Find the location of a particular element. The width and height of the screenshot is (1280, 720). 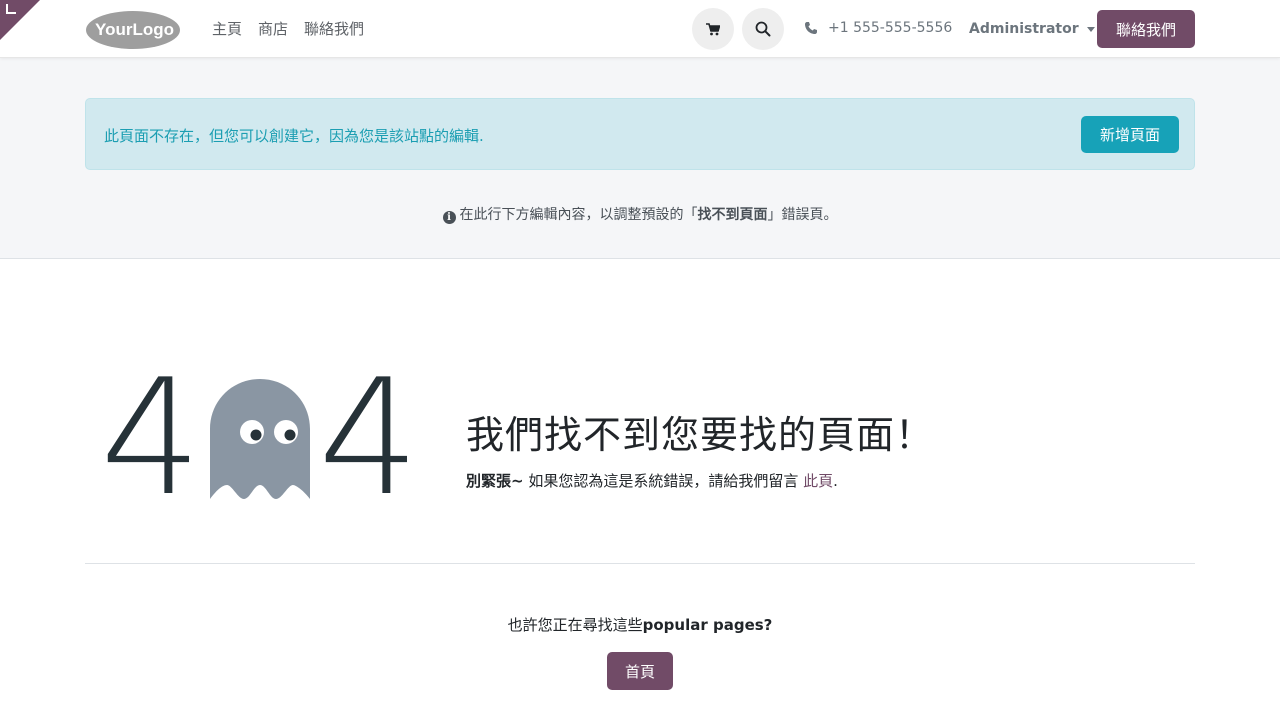

logo-text: YourLogo is located at coordinates (134, 29).